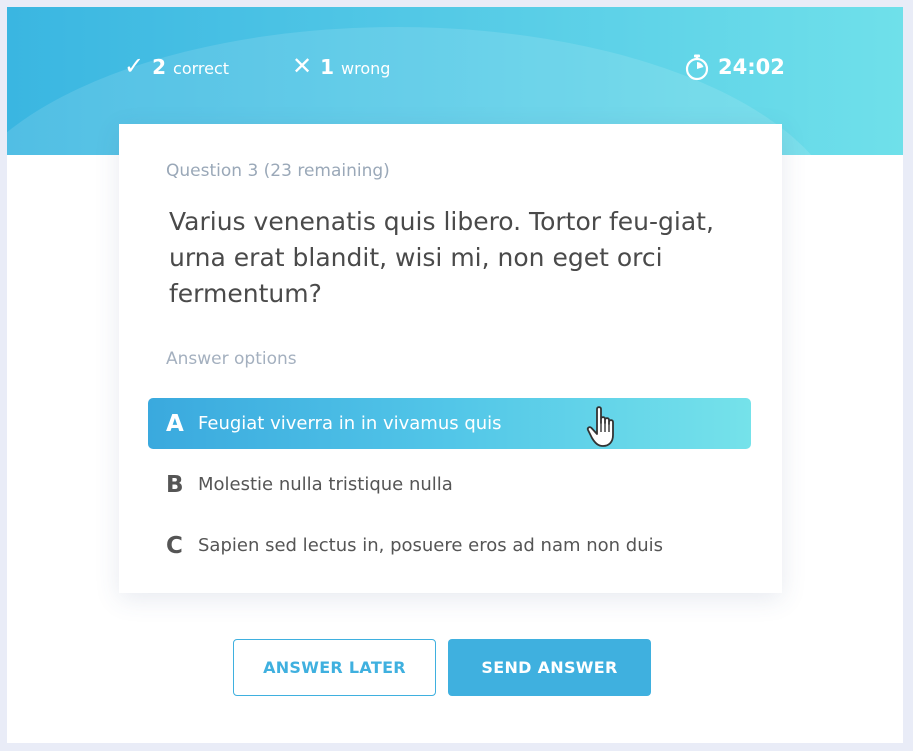 The image size is (913, 751). Describe the element at coordinates (325, 484) in the screenshot. I see `option-text: Molestie nulla tristique nulla` at that location.